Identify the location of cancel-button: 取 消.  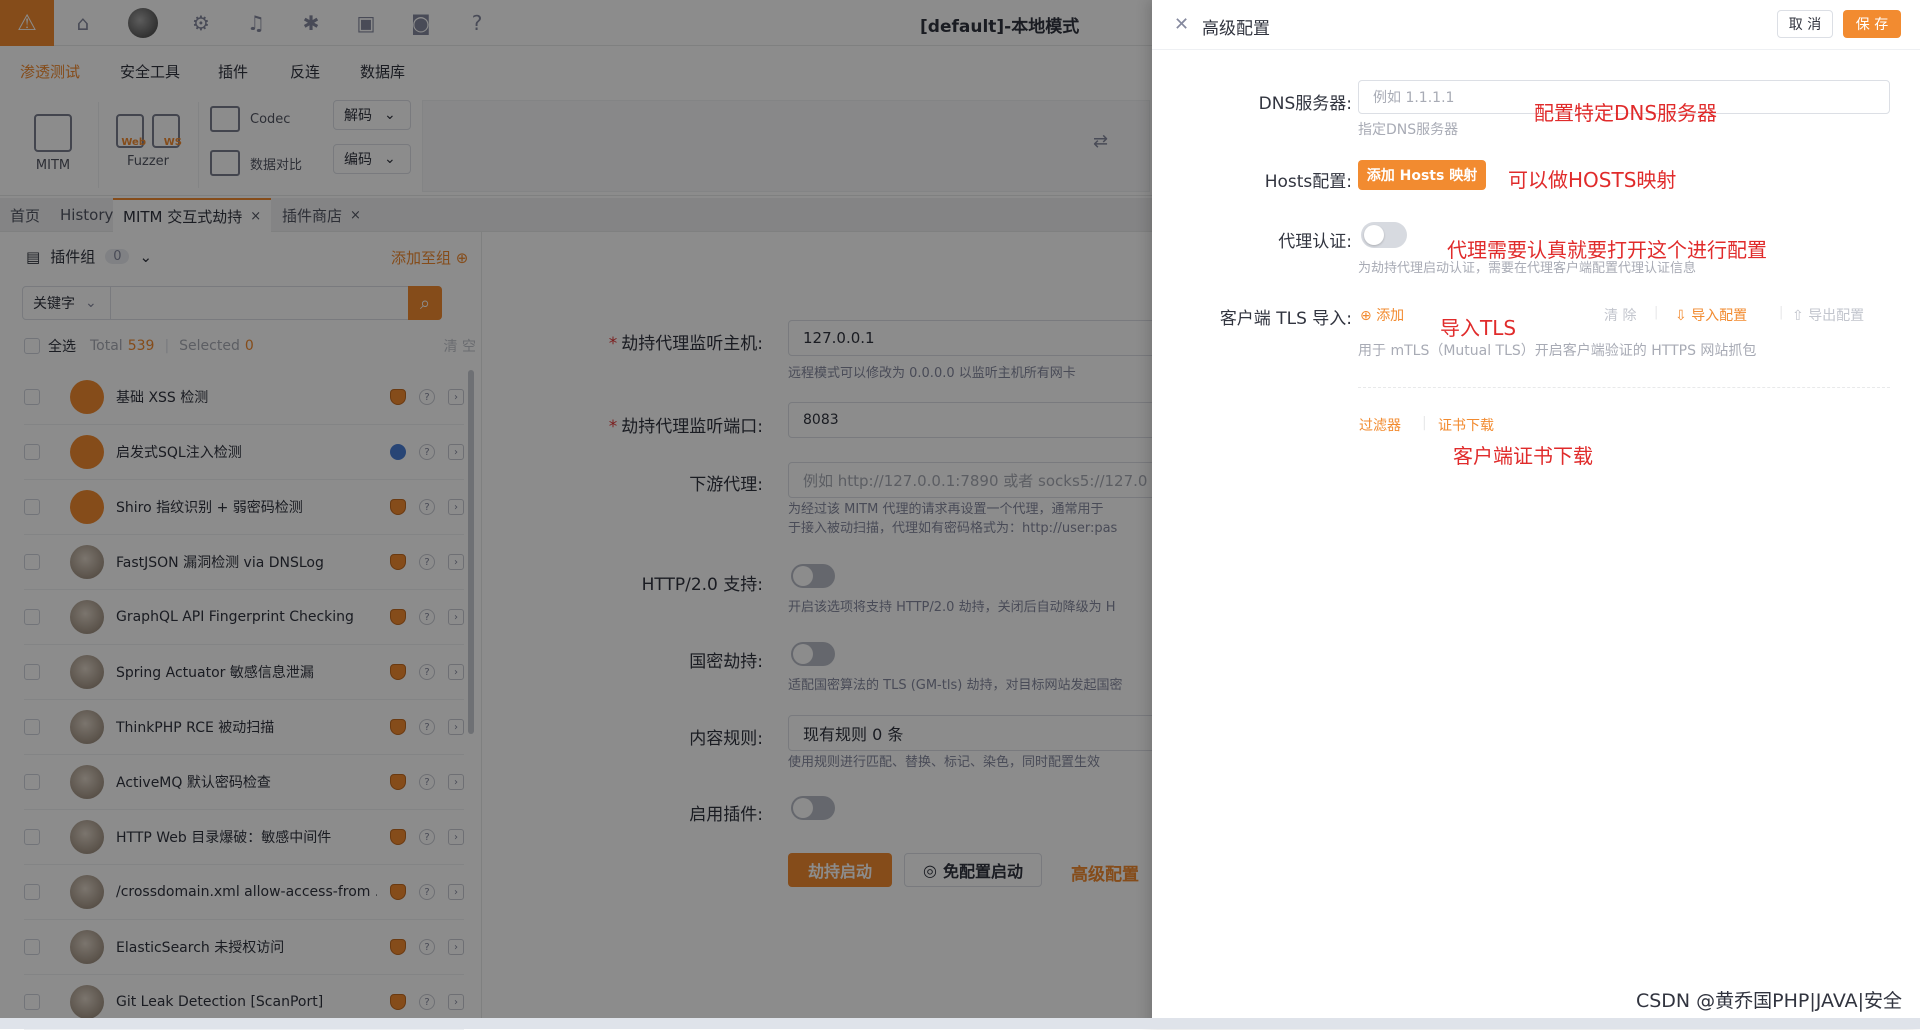
(1805, 24).